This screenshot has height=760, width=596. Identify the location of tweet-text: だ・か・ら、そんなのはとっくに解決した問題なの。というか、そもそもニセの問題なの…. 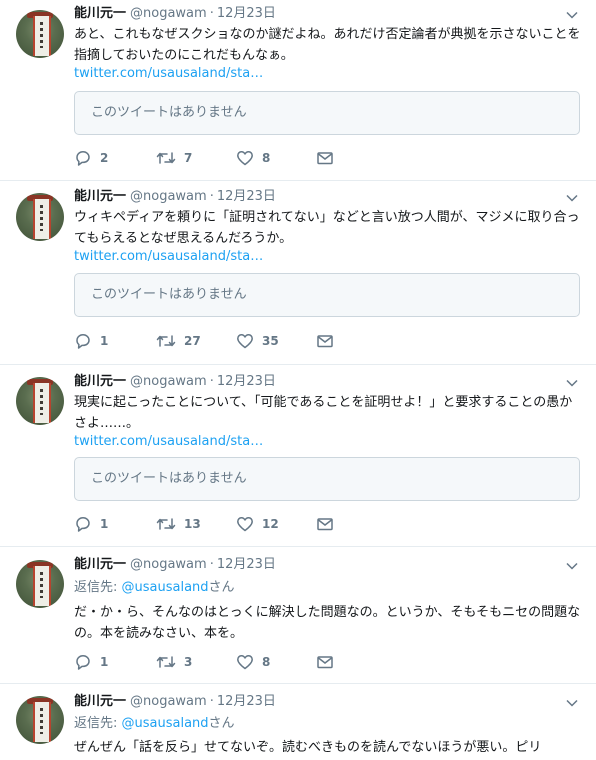
(327, 623).